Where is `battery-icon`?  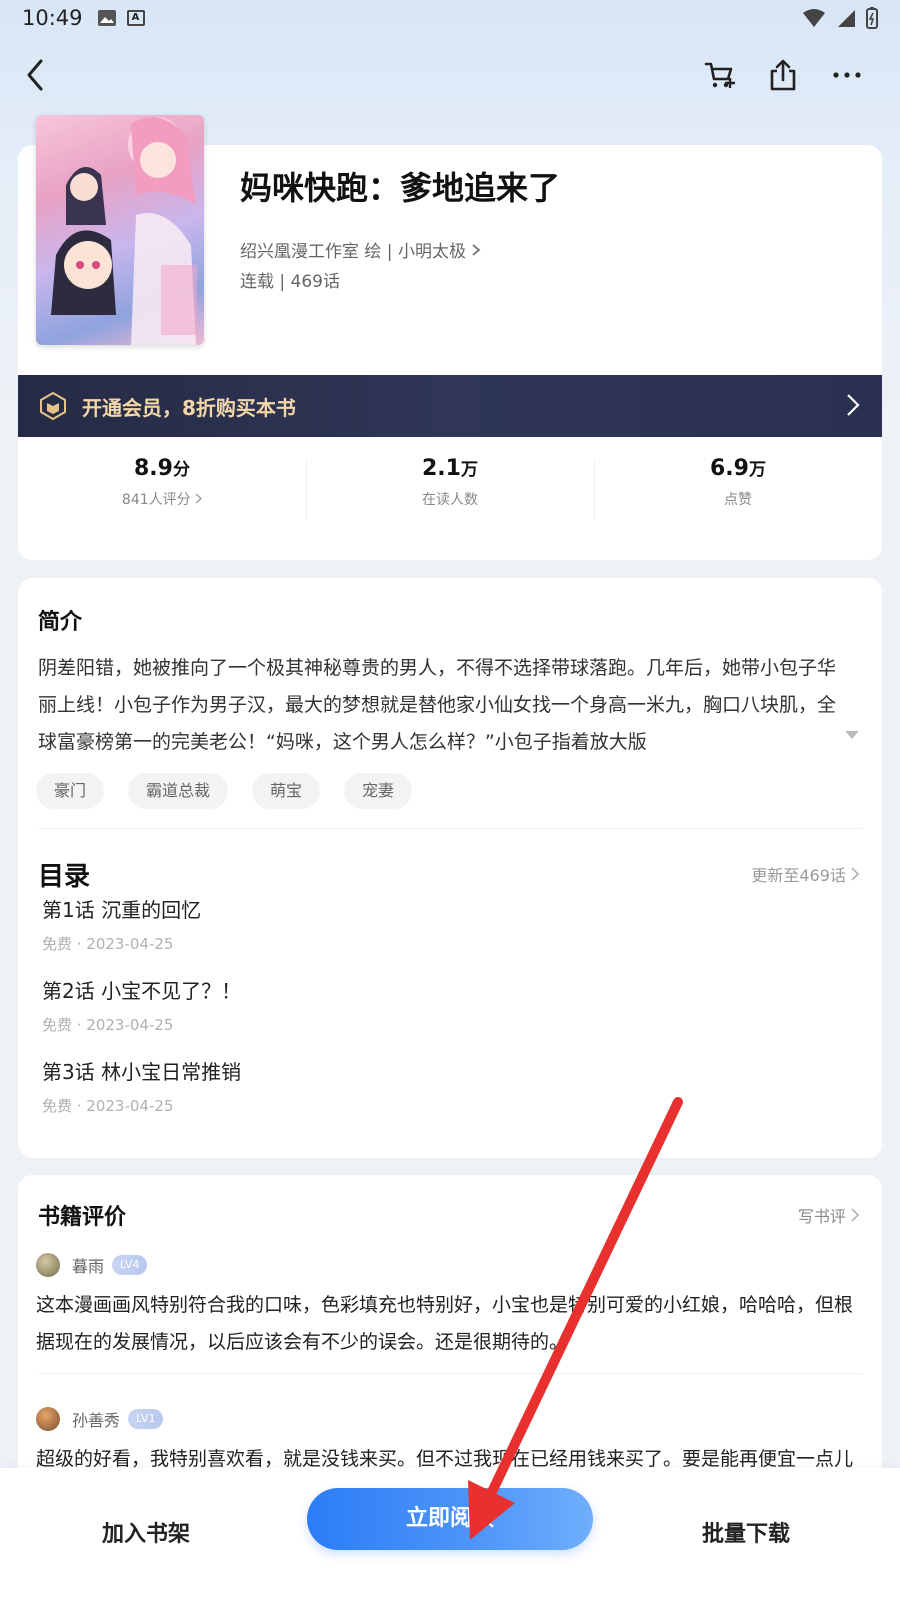
battery-icon is located at coordinates (872, 18).